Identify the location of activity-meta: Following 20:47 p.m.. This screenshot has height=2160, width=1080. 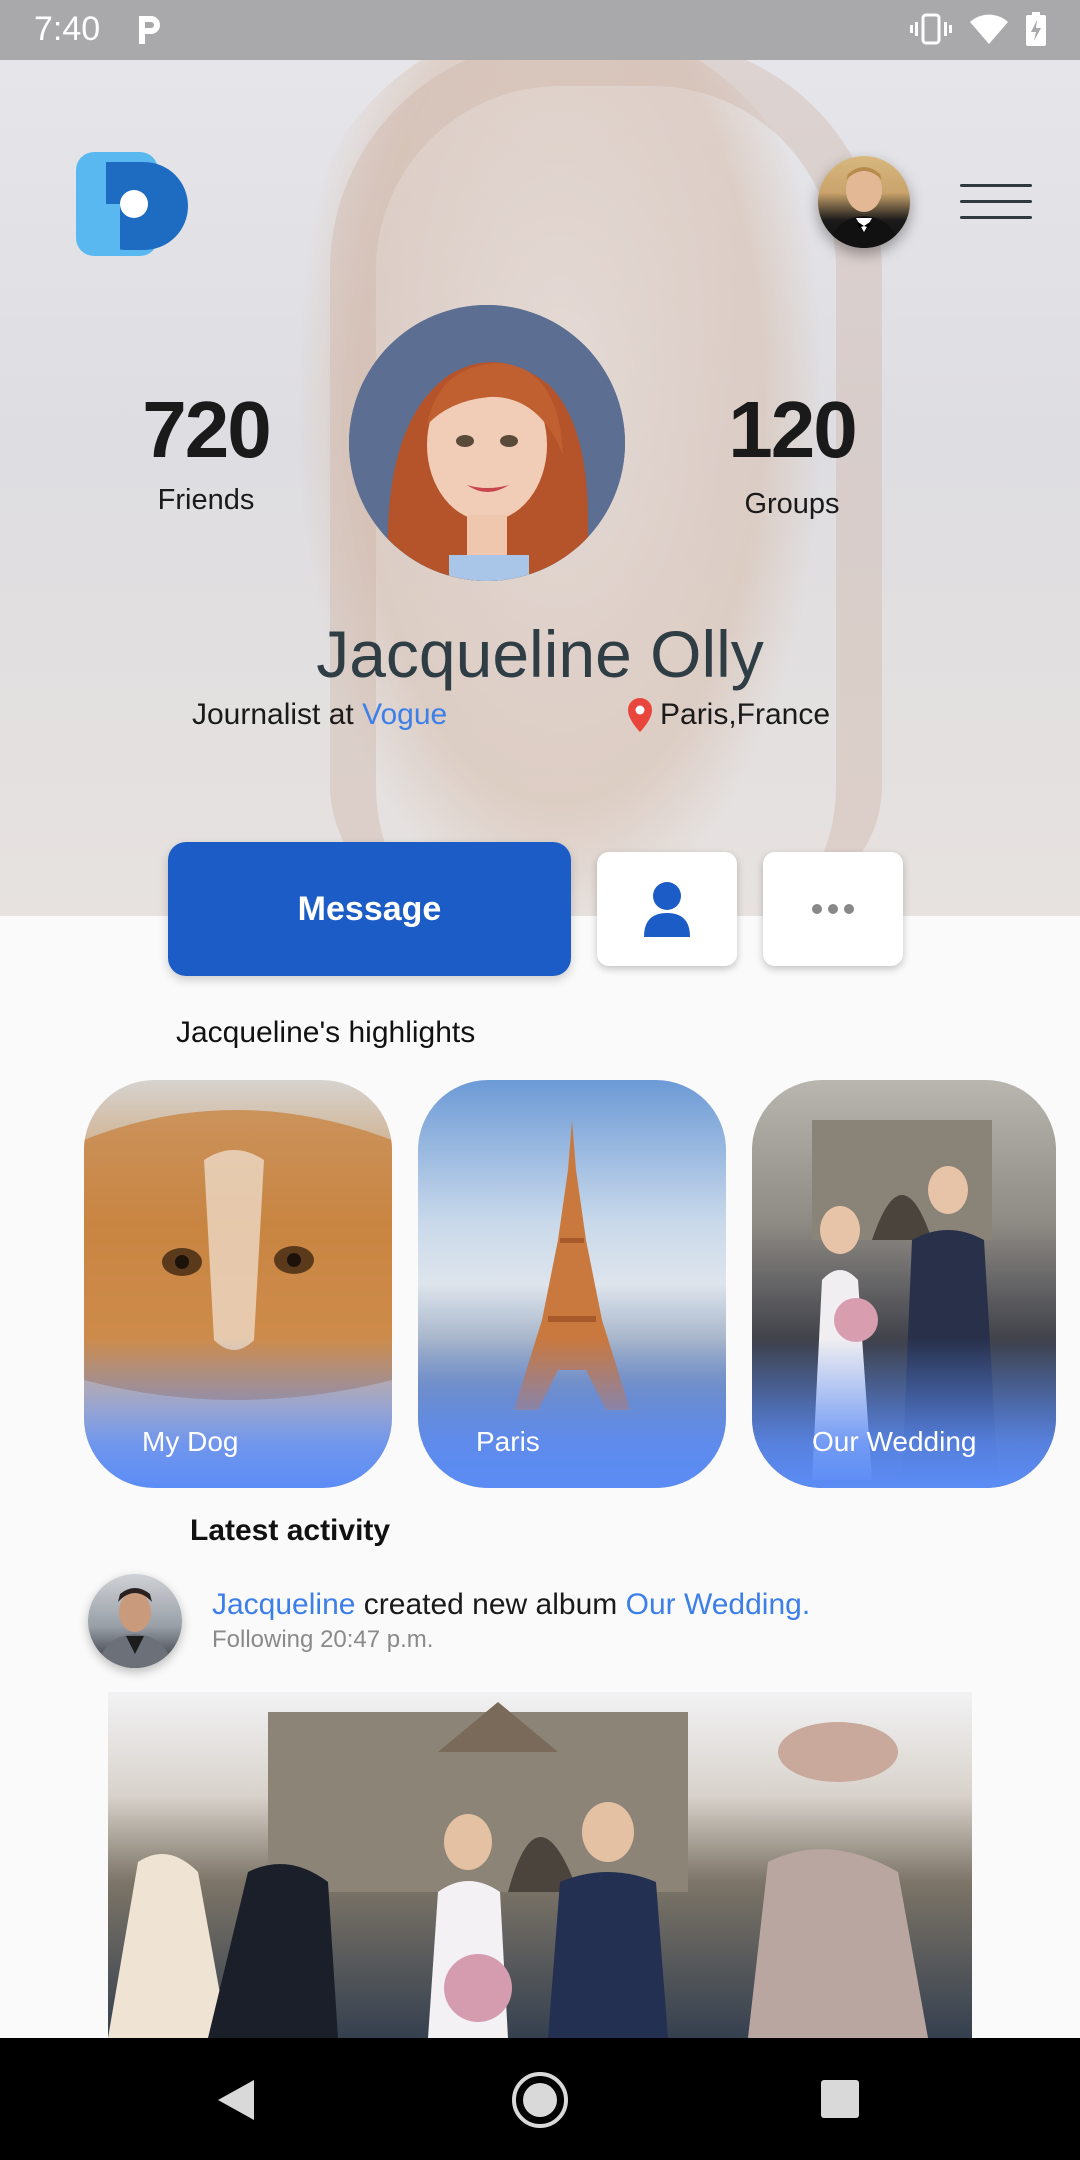
(322, 1640).